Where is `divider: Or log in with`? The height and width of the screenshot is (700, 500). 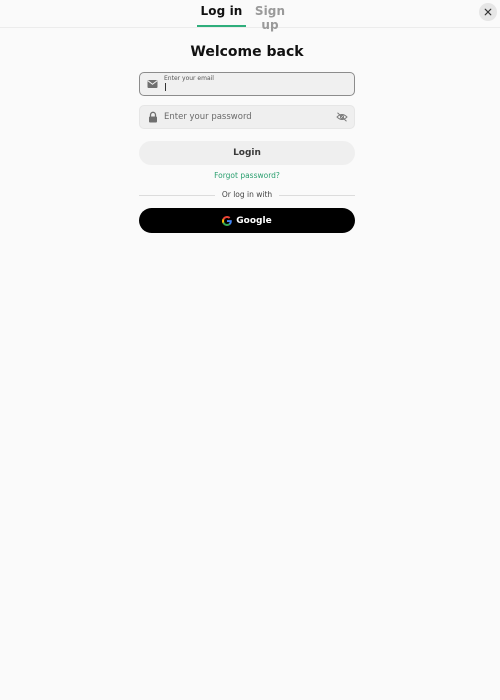
divider: Or log in with is located at coordinates (247, 195).